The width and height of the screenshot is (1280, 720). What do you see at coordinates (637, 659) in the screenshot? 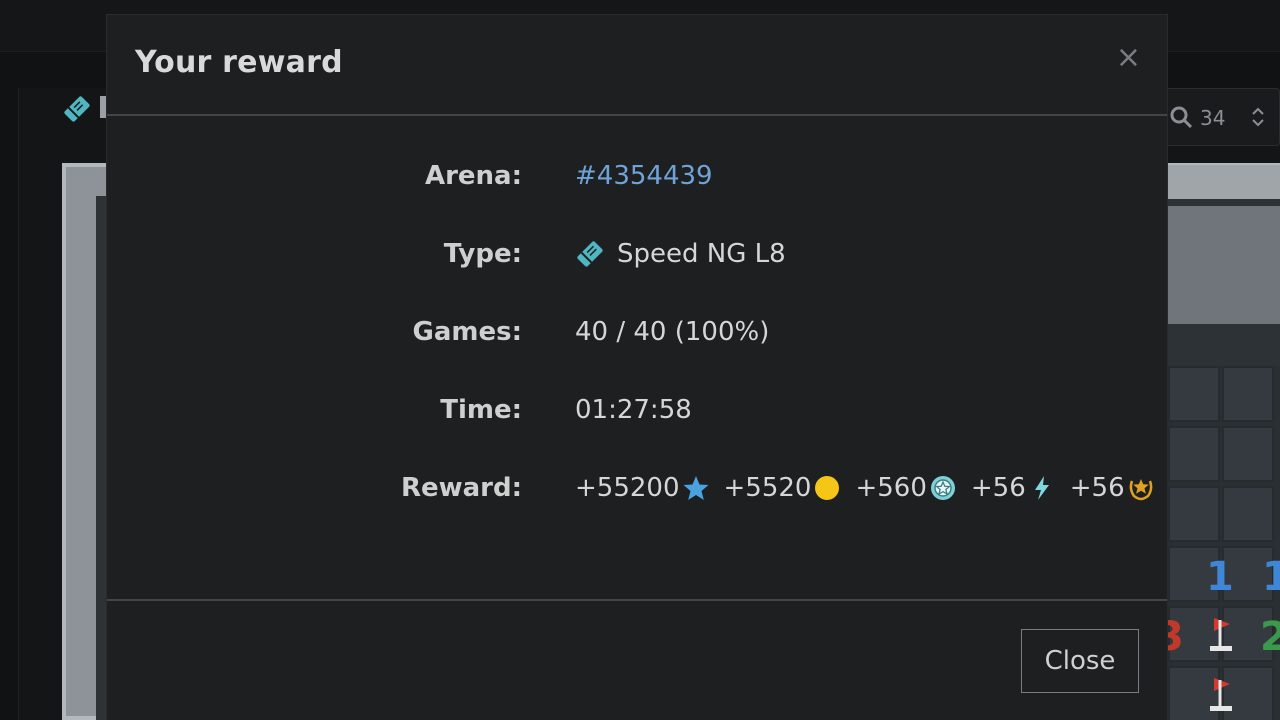
I see `dialog-footer: Close` at bounding box center [637, 659].